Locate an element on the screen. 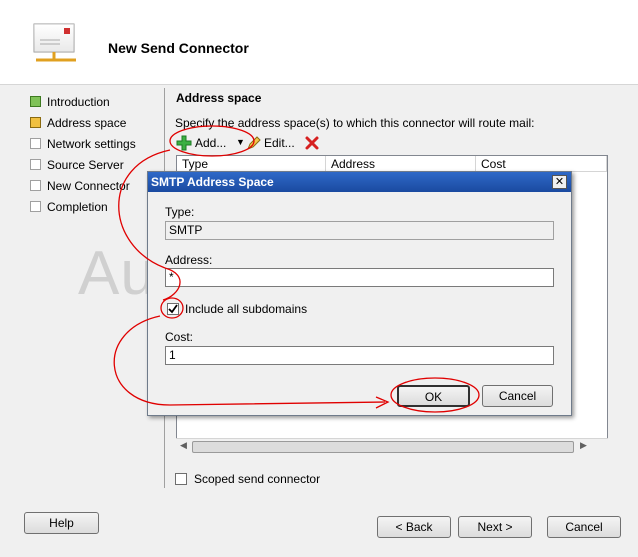 This screenshot has height=557, width=638. checkmark-icon is located at coordinates (173, 309).